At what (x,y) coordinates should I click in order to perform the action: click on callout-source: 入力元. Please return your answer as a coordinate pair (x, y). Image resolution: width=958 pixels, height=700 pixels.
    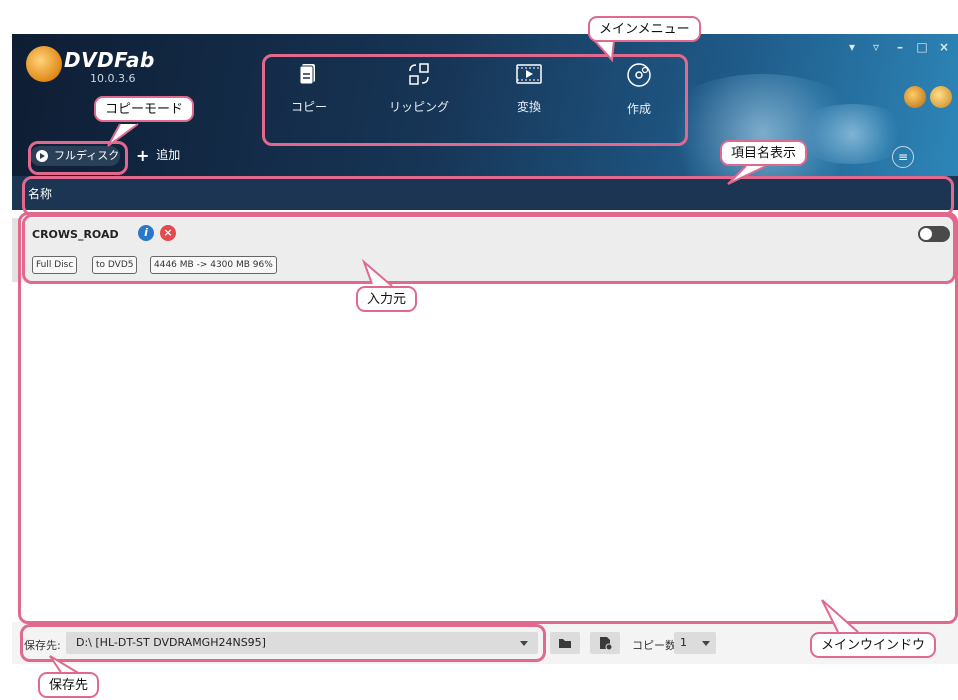
    Looking at the image, I should click on (387, 299).